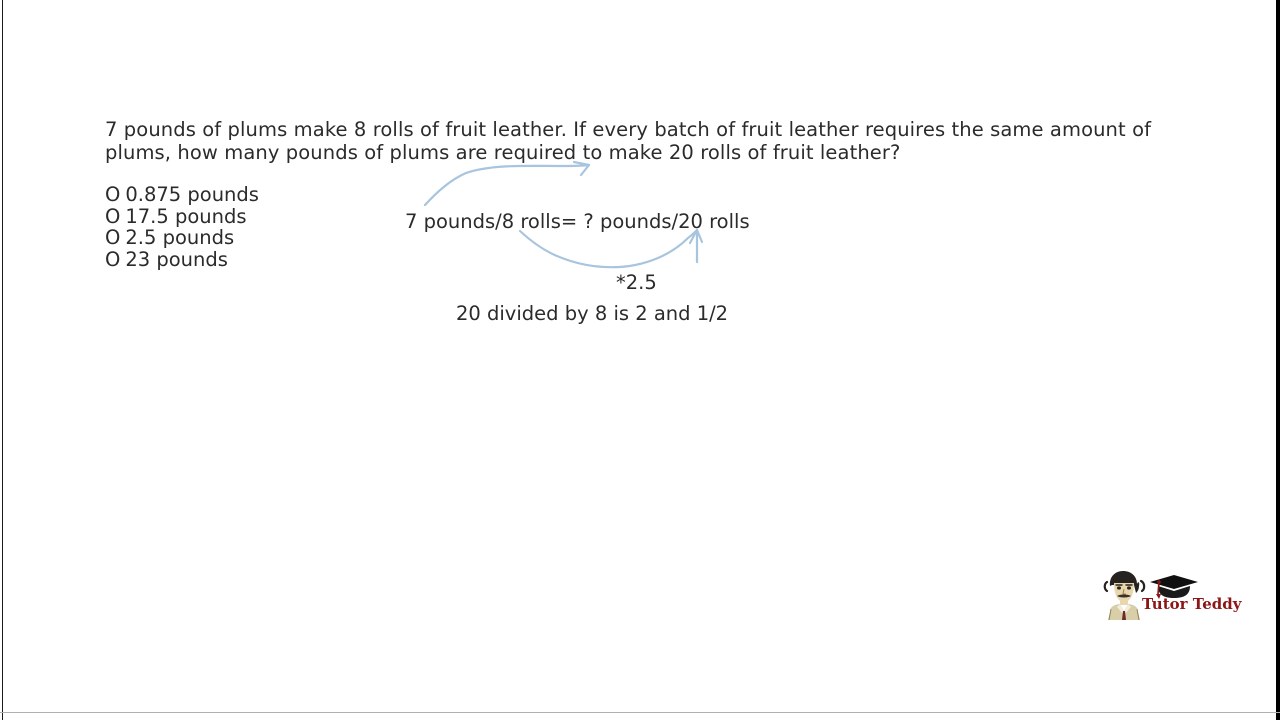 The width and height of the screenshot is (1280, 720). I want to click on multiplier-annotation: *2.5, so click(636, 282).